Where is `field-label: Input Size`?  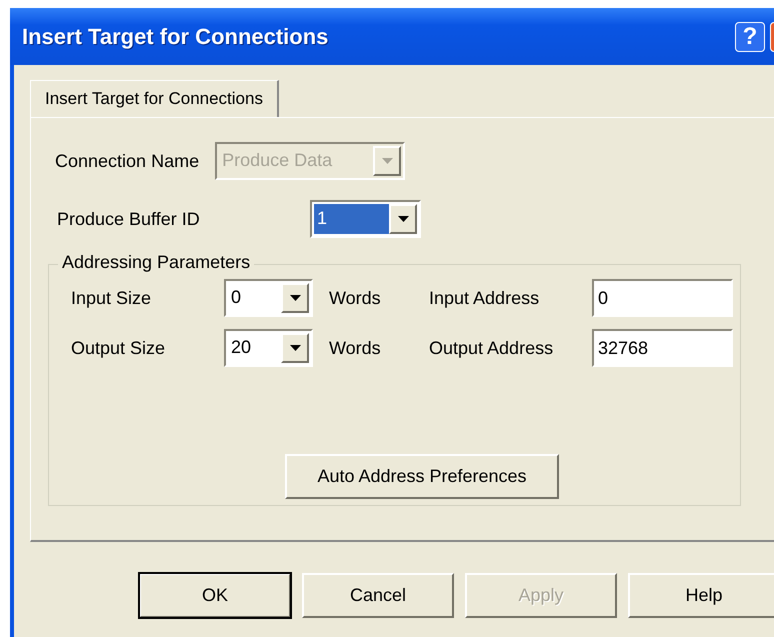 field-label: Input Size is located at coordinates (111, 298).